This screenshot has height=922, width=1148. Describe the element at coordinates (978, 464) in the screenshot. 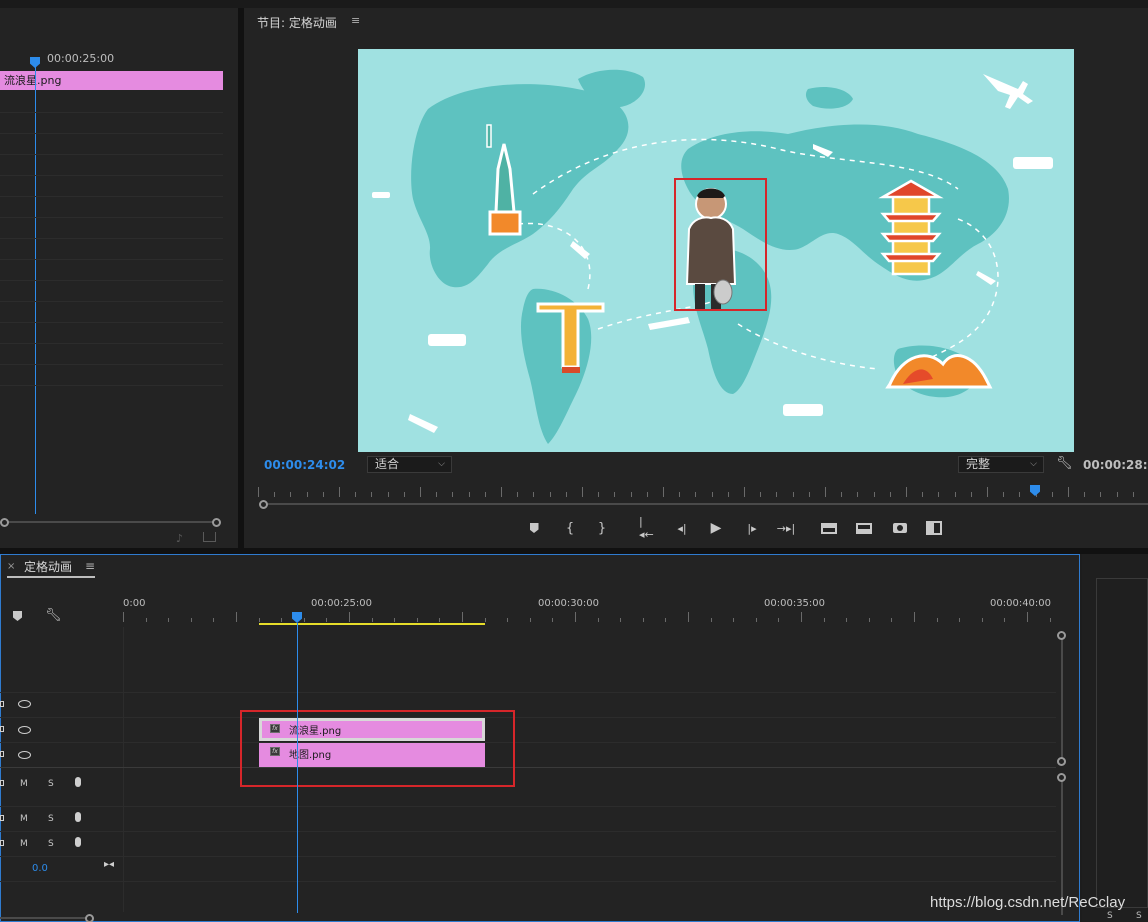

I see `quality-select-value: 完整` at that location.